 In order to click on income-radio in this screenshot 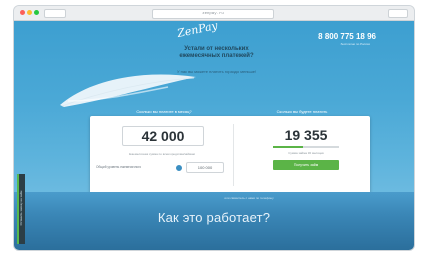, I will do `click(179, 168)`.